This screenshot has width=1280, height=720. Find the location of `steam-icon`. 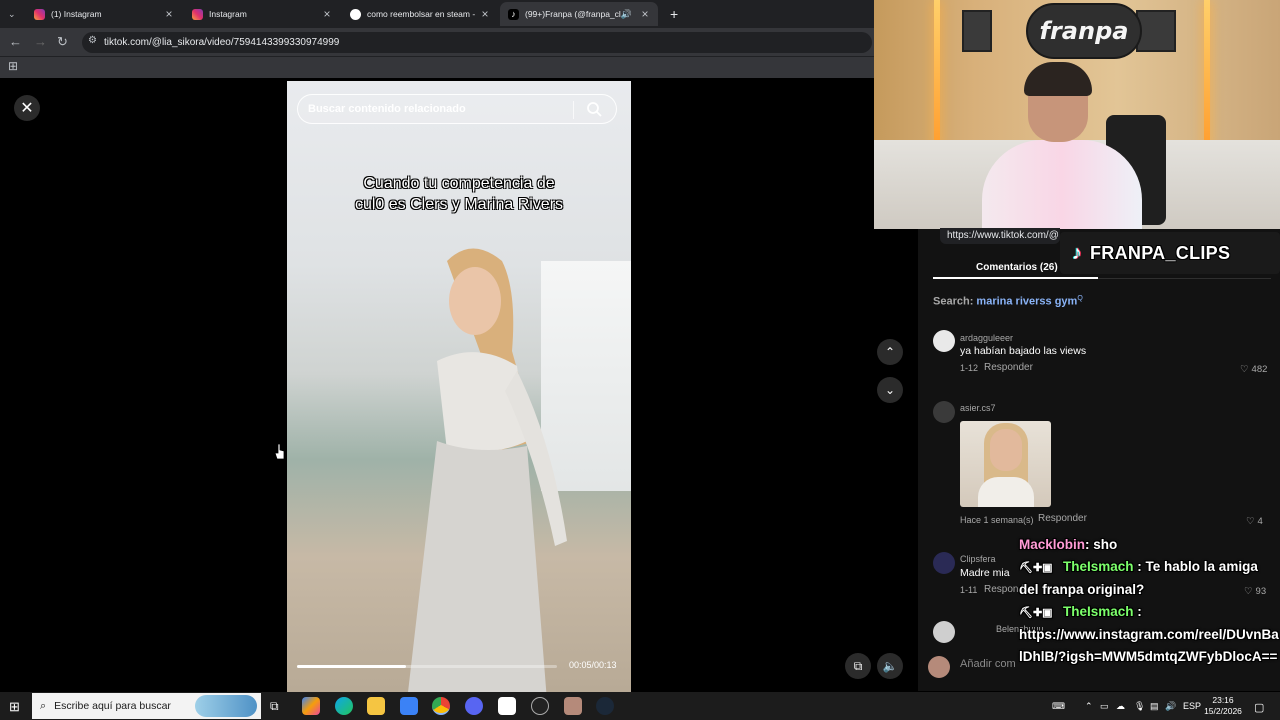

steam-icon is located at coordinates (605, 706).